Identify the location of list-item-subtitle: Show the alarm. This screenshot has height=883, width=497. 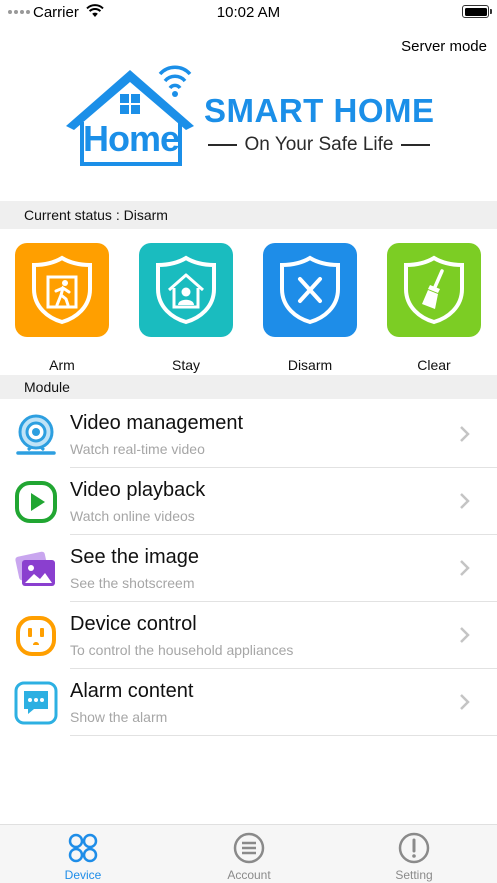
(119, 717).